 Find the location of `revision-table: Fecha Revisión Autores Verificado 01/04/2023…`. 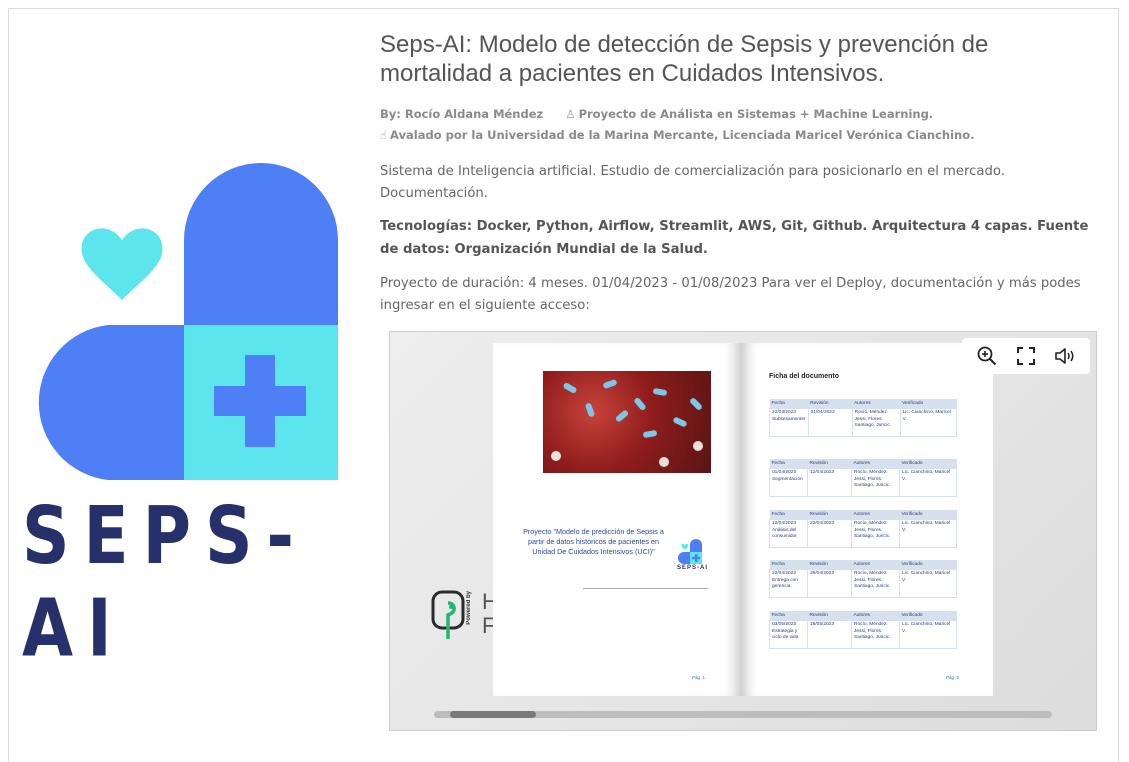

revision-table: Fecha Revisión Autores Verificado 01/04/2023… is located at coordinates (863, 478).